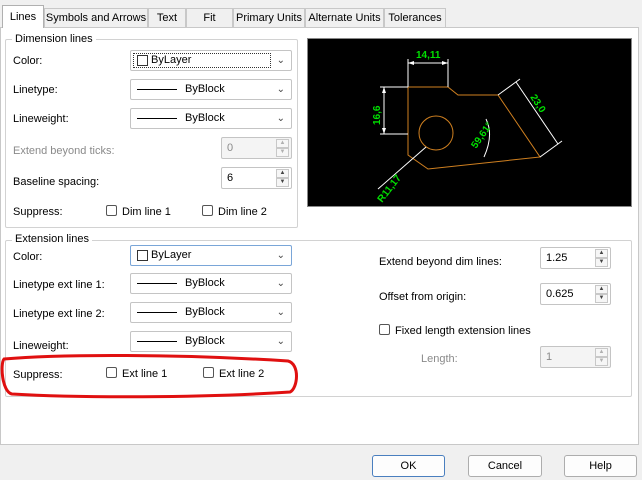  I want to click on baseline-spacing-value: 6, so click(230, 178).